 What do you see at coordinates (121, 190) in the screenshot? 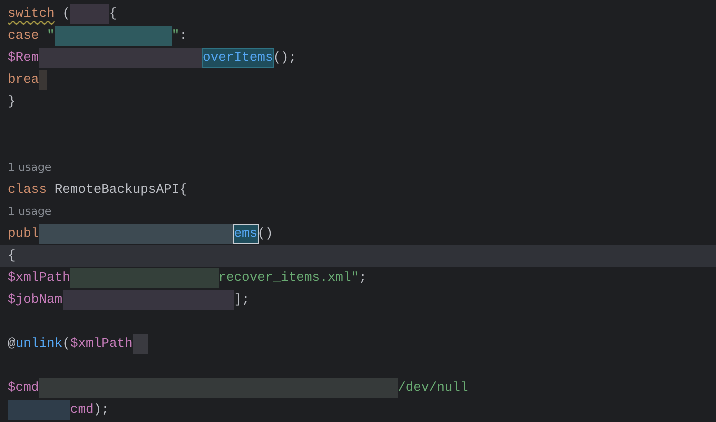
I see `code-text: RemoteBackupsAPI{` at bounding box center [121, 190].